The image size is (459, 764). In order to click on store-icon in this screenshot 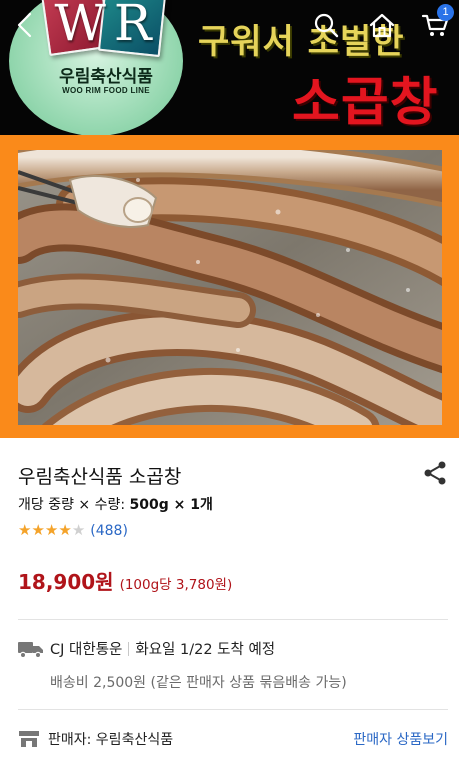, I will do `click(29, 739)`.